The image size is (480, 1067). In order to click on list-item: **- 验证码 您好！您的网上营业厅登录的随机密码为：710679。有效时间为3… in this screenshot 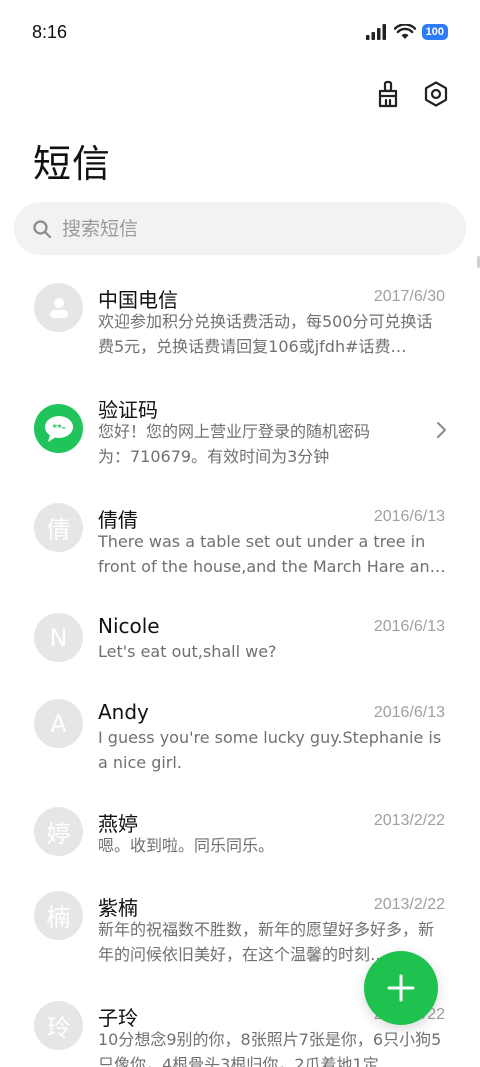, I will do `click(240, 437)`.